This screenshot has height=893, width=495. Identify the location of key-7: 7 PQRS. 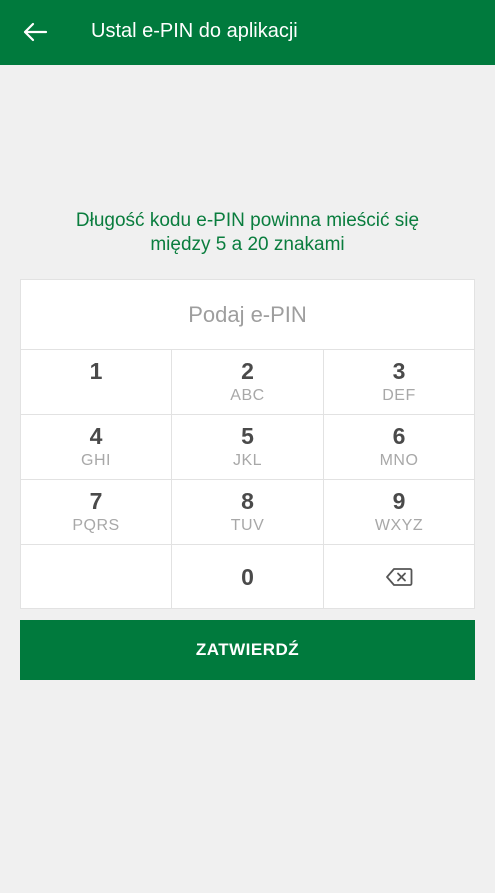
(96, 512).